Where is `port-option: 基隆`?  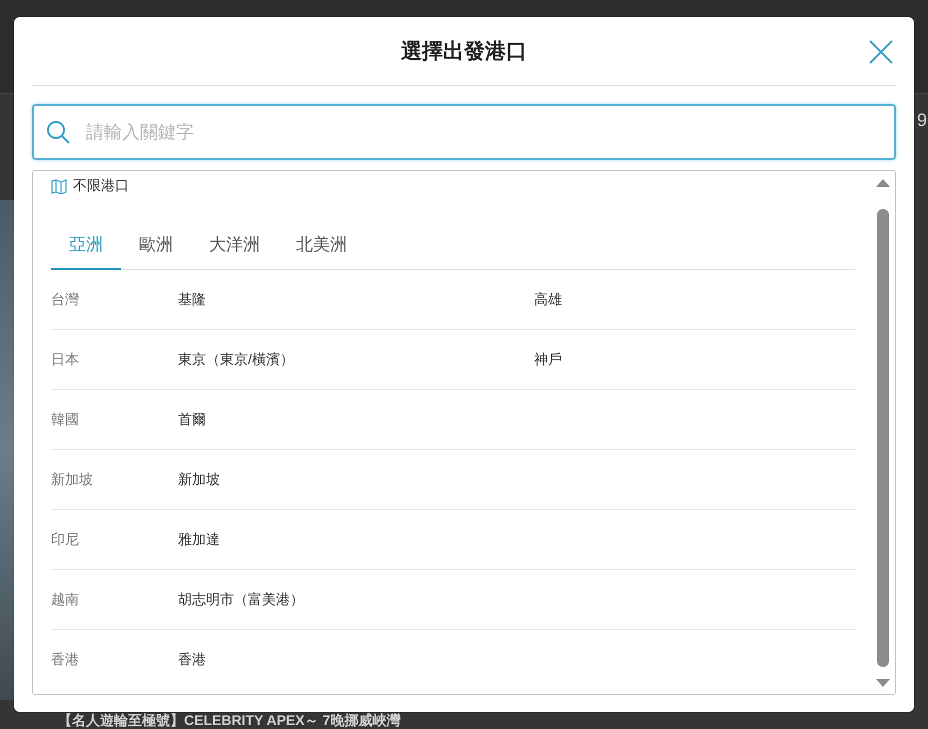 port-option: 基隆 is located at coordinates (192, 299).